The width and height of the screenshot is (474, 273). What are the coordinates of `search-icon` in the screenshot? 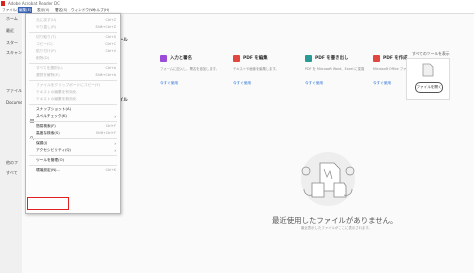 It's located at (32, 132).